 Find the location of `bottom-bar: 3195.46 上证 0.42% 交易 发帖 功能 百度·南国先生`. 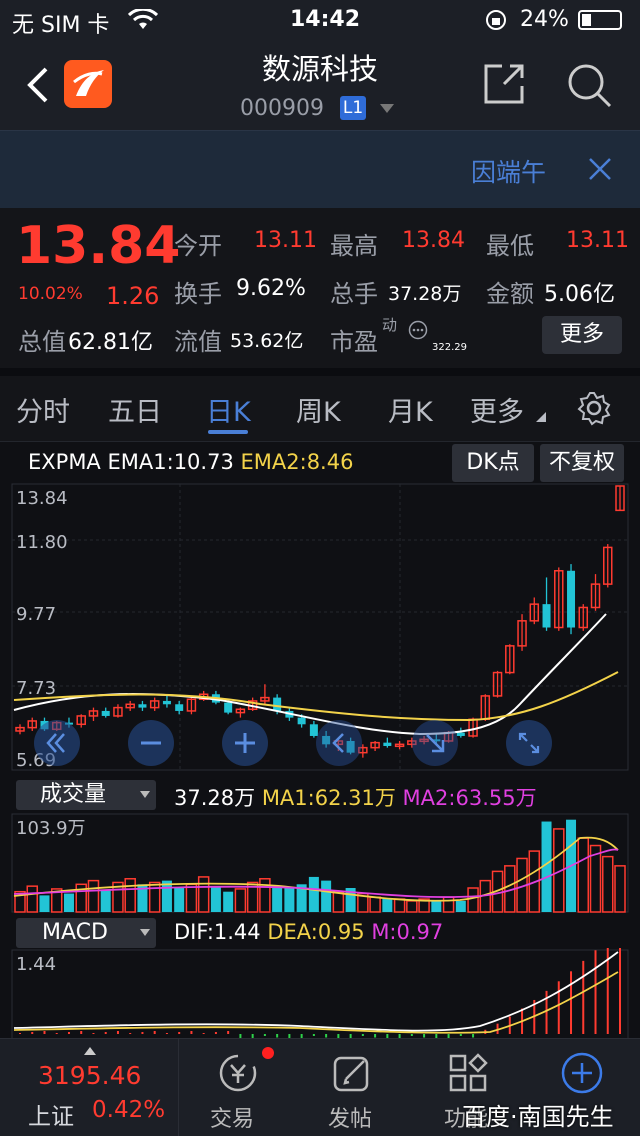

bottom-bar: 3195.46 上证 0.42% 交易 发帖 功能 百度·南国先生 is located at coordinates (320, 1087).